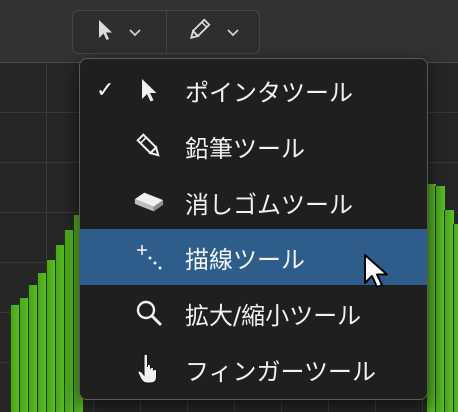  I want to click on mouse-cursor-icon, so click(377, 274).